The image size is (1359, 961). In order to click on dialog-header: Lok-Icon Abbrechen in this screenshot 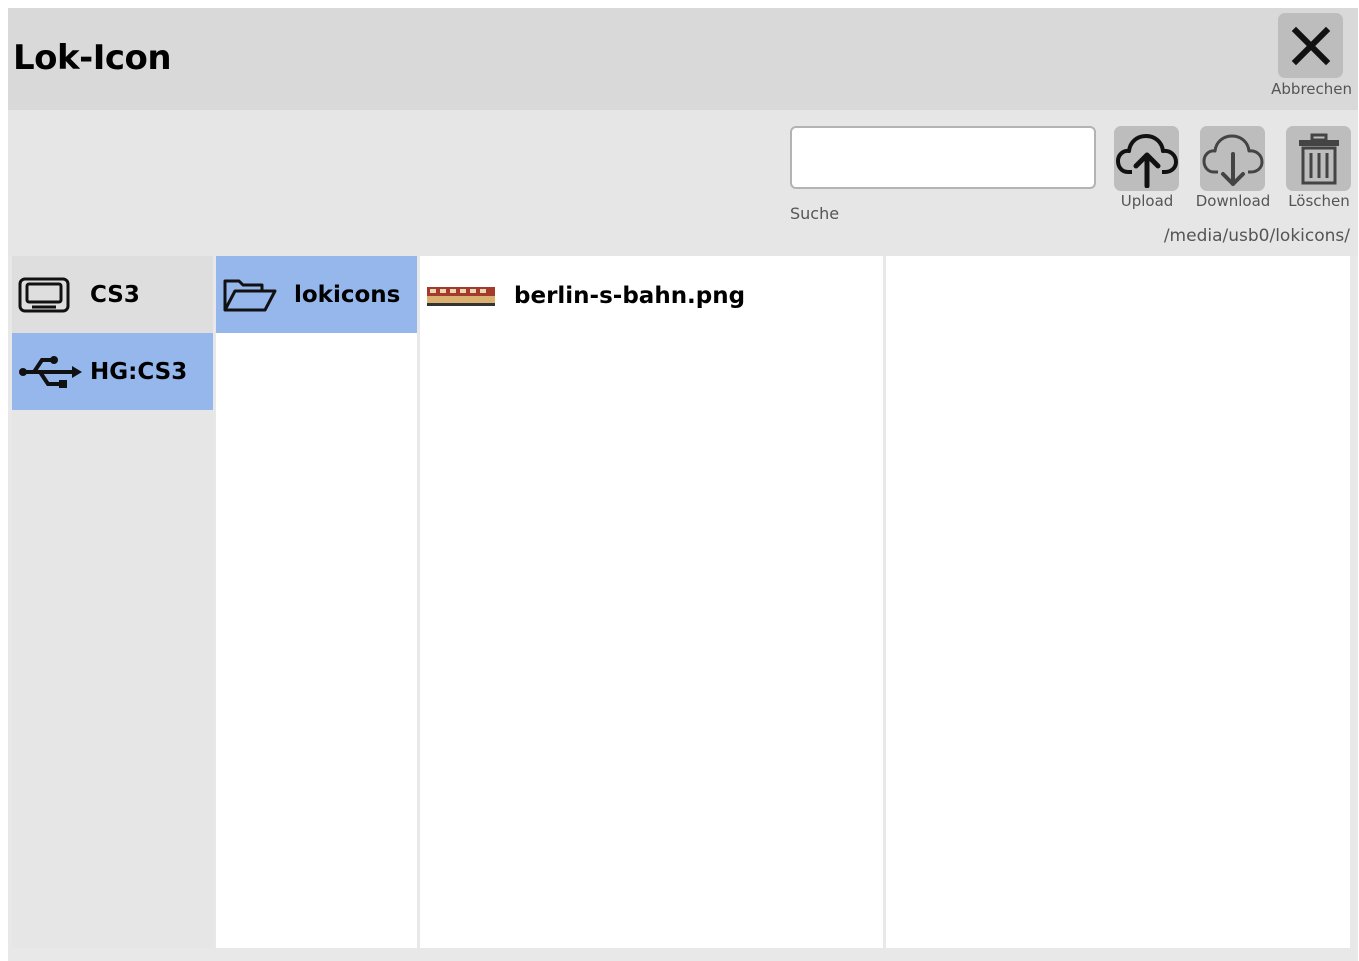, I will do `click(683, 59)`.